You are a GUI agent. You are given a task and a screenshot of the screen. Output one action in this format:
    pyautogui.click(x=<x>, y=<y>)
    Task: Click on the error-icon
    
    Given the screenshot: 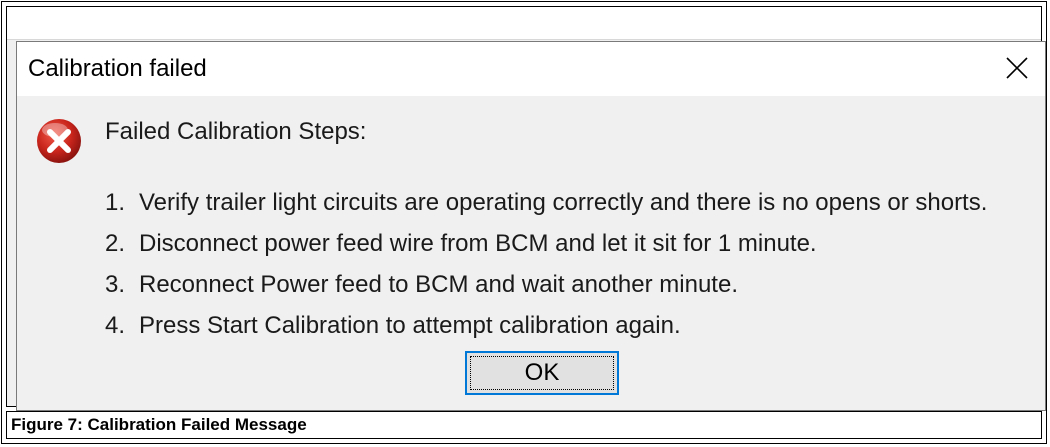 What is the action you would take?
    pyautogui.click(x=59, y=141)
    